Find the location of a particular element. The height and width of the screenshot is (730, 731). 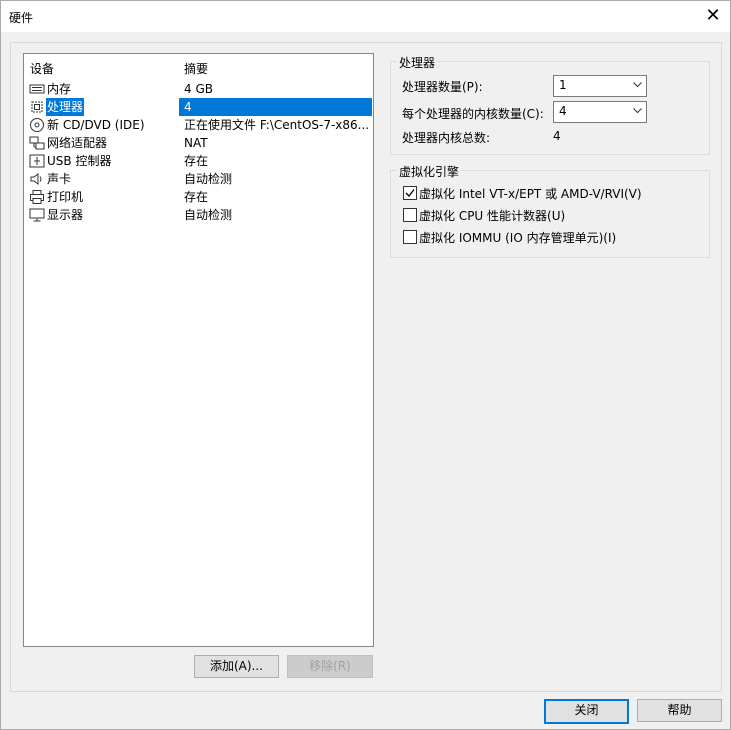

network-adapter-icon is located at coordinates (37, 143).